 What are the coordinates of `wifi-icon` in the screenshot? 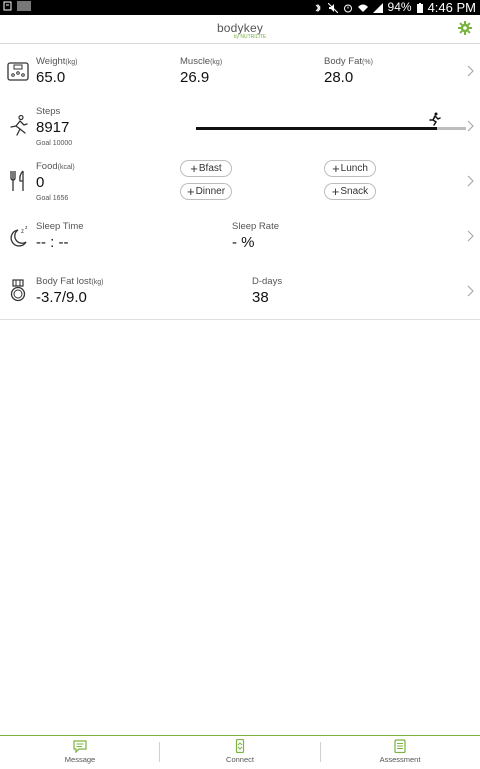 It's located at (362, 8).